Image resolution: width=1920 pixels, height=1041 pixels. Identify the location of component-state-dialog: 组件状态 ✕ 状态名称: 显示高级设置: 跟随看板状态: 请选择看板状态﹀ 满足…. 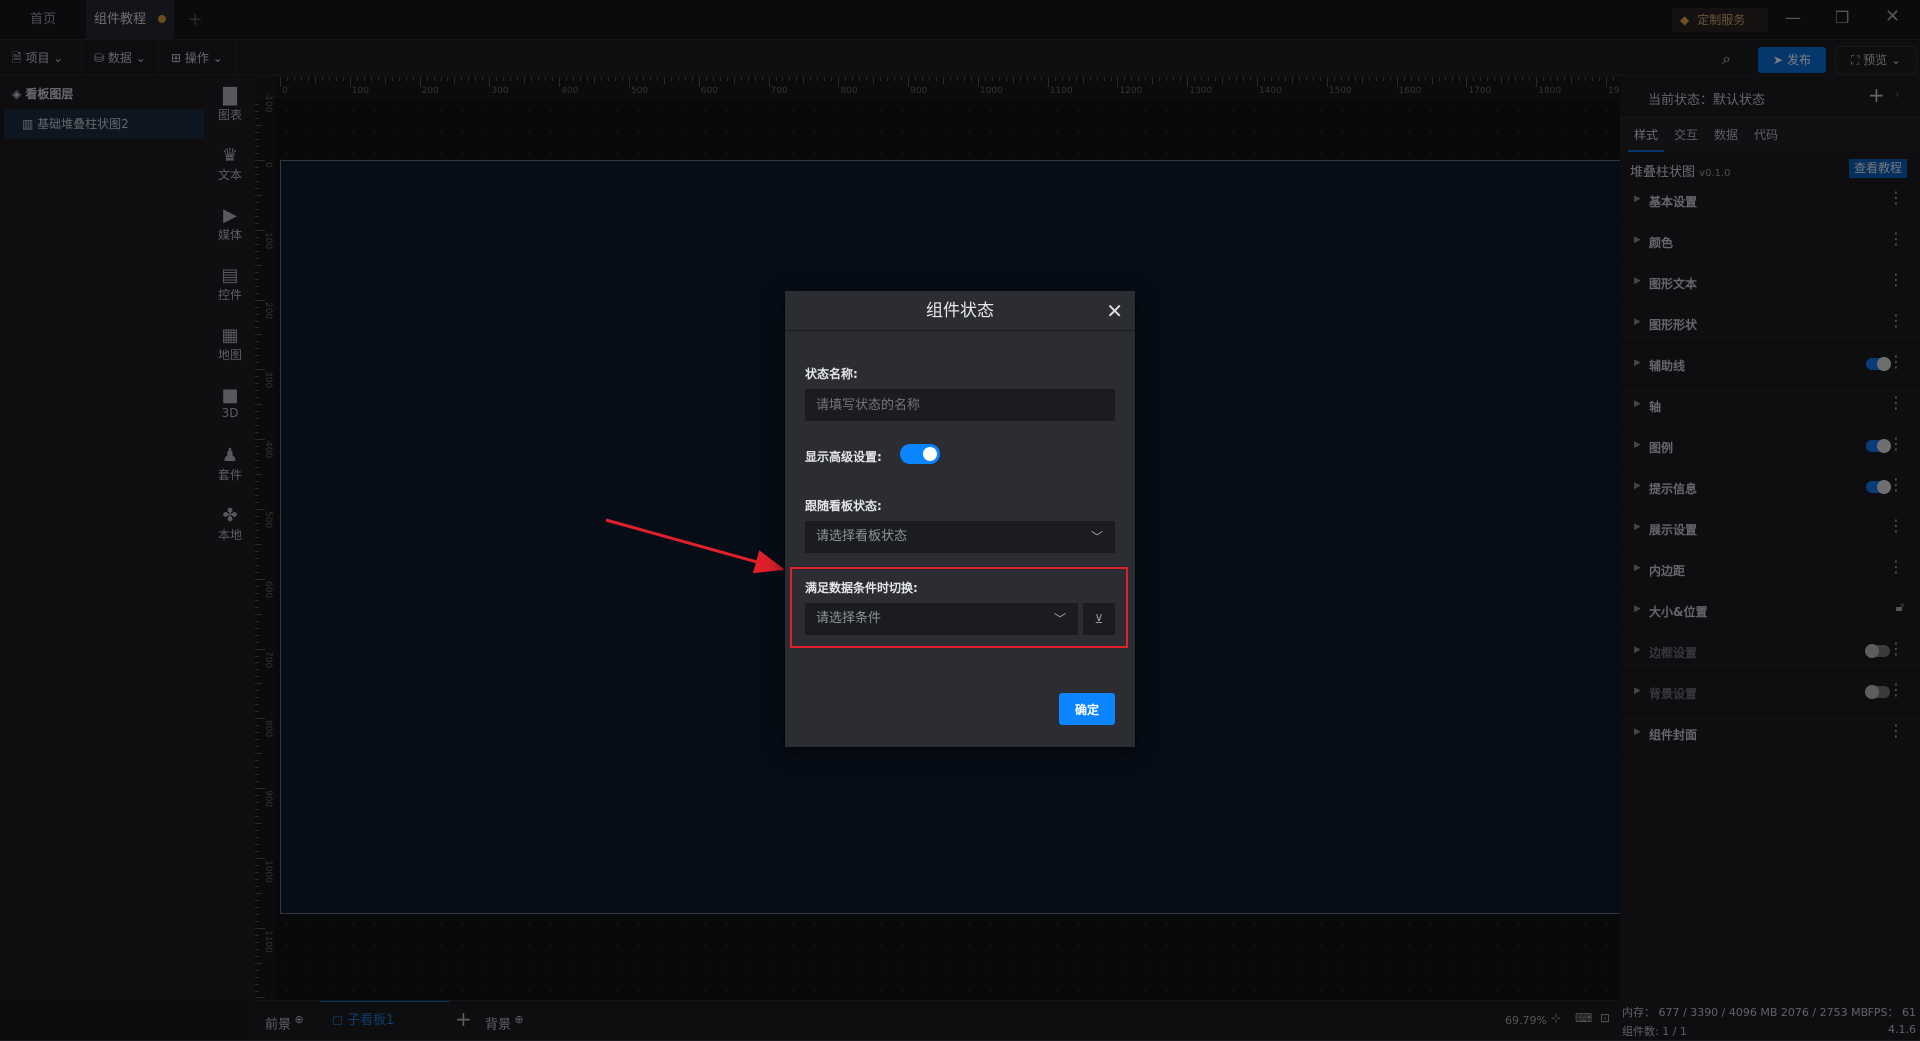
(960, 519).